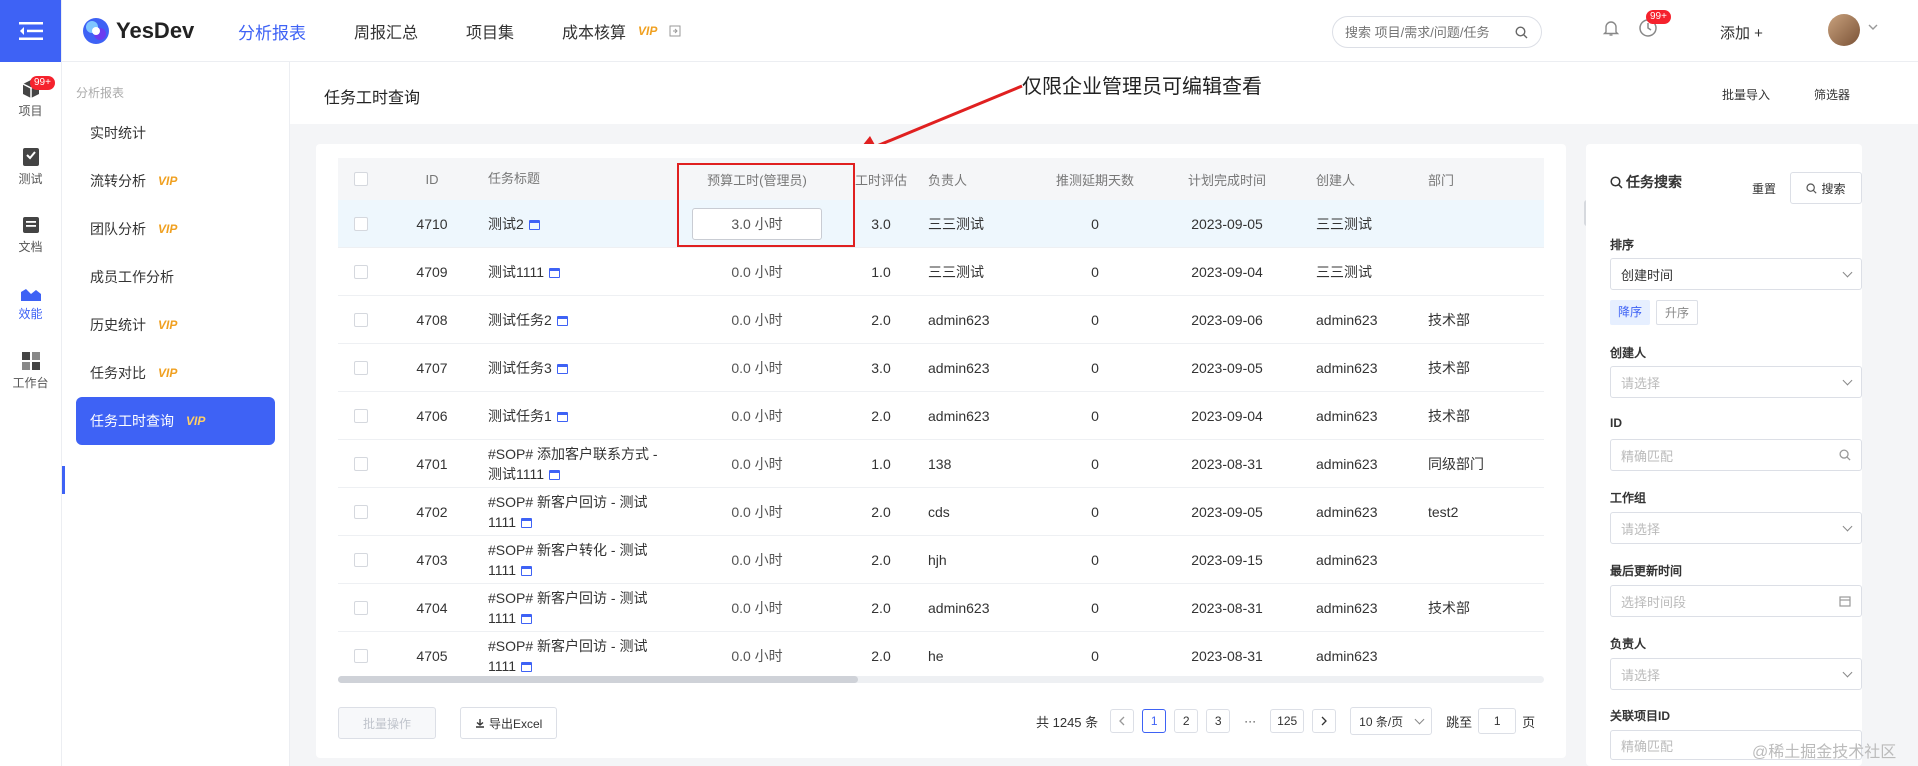  Describe the element at coordinates (1611, 28) in the screenshot. I see `bell-icon` at that location.